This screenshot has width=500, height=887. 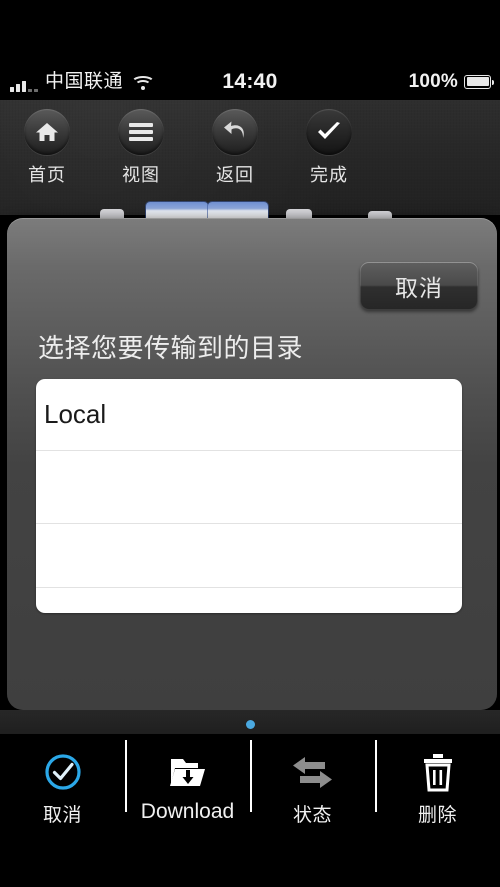 I want to click on toolbar-button-view: 视图, so click(x=141, y=148).